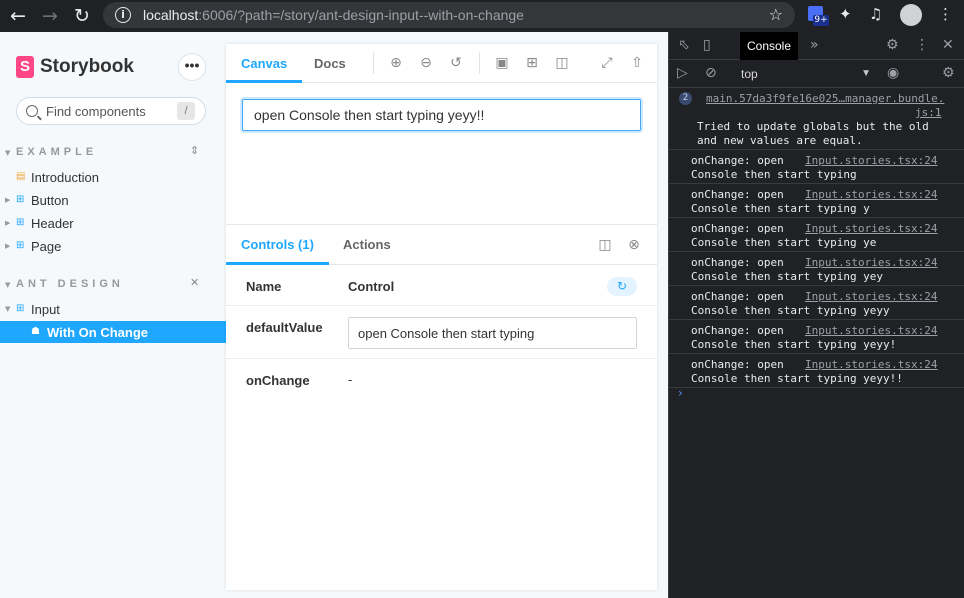  Describe the element at coordinates (803, 74) in the screenshot. I see `context-selector: top ▼` at that location.